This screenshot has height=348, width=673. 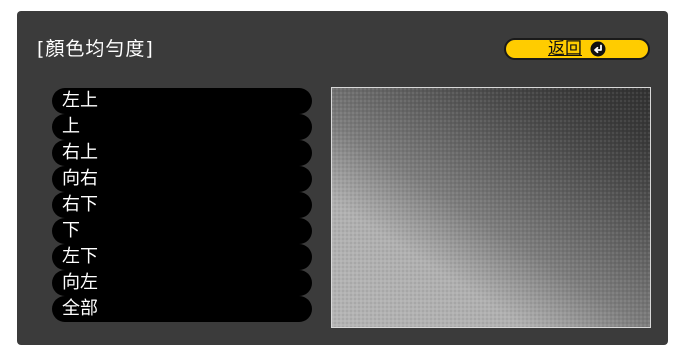 I want to click on menu-item-bottom-left: 左下, so click(x=182, y=257).